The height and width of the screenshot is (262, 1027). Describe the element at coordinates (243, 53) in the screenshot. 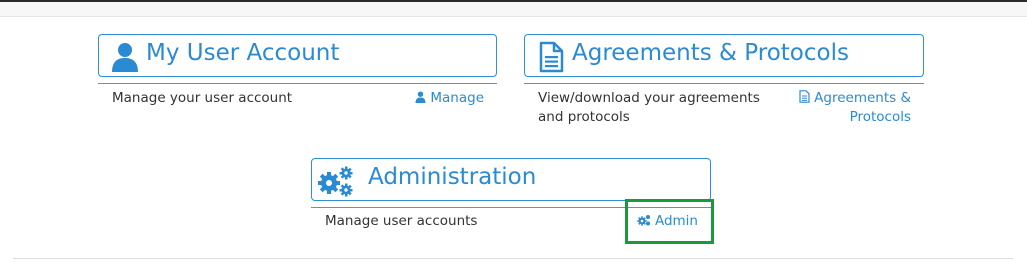

I see `account-panel-title: My User Account` at that location.